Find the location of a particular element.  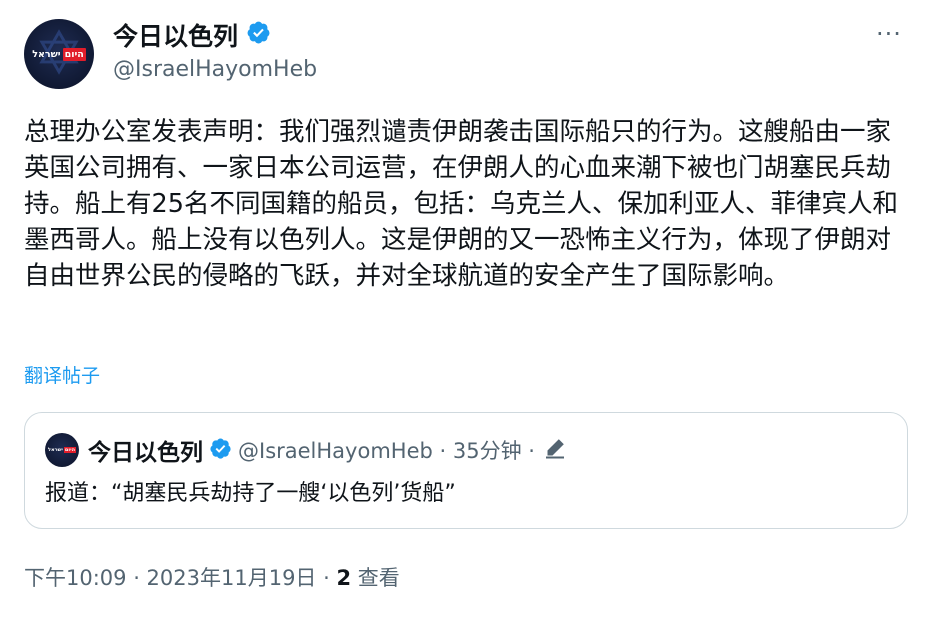

author-name-row: 今日以色列 is located at coordinates (192, 36).